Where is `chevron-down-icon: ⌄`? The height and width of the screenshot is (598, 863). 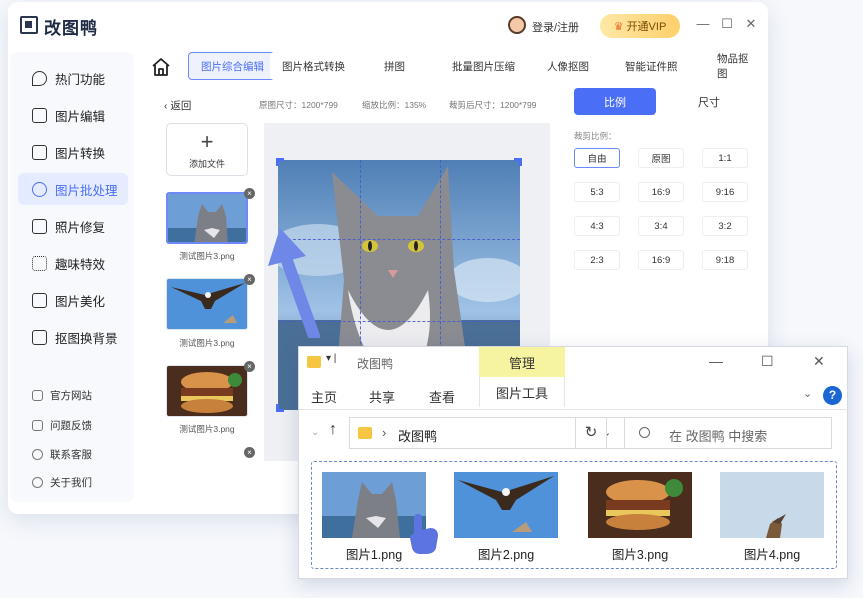
chevron-down-icon: ⌄ is located at coordinates (807, 393).